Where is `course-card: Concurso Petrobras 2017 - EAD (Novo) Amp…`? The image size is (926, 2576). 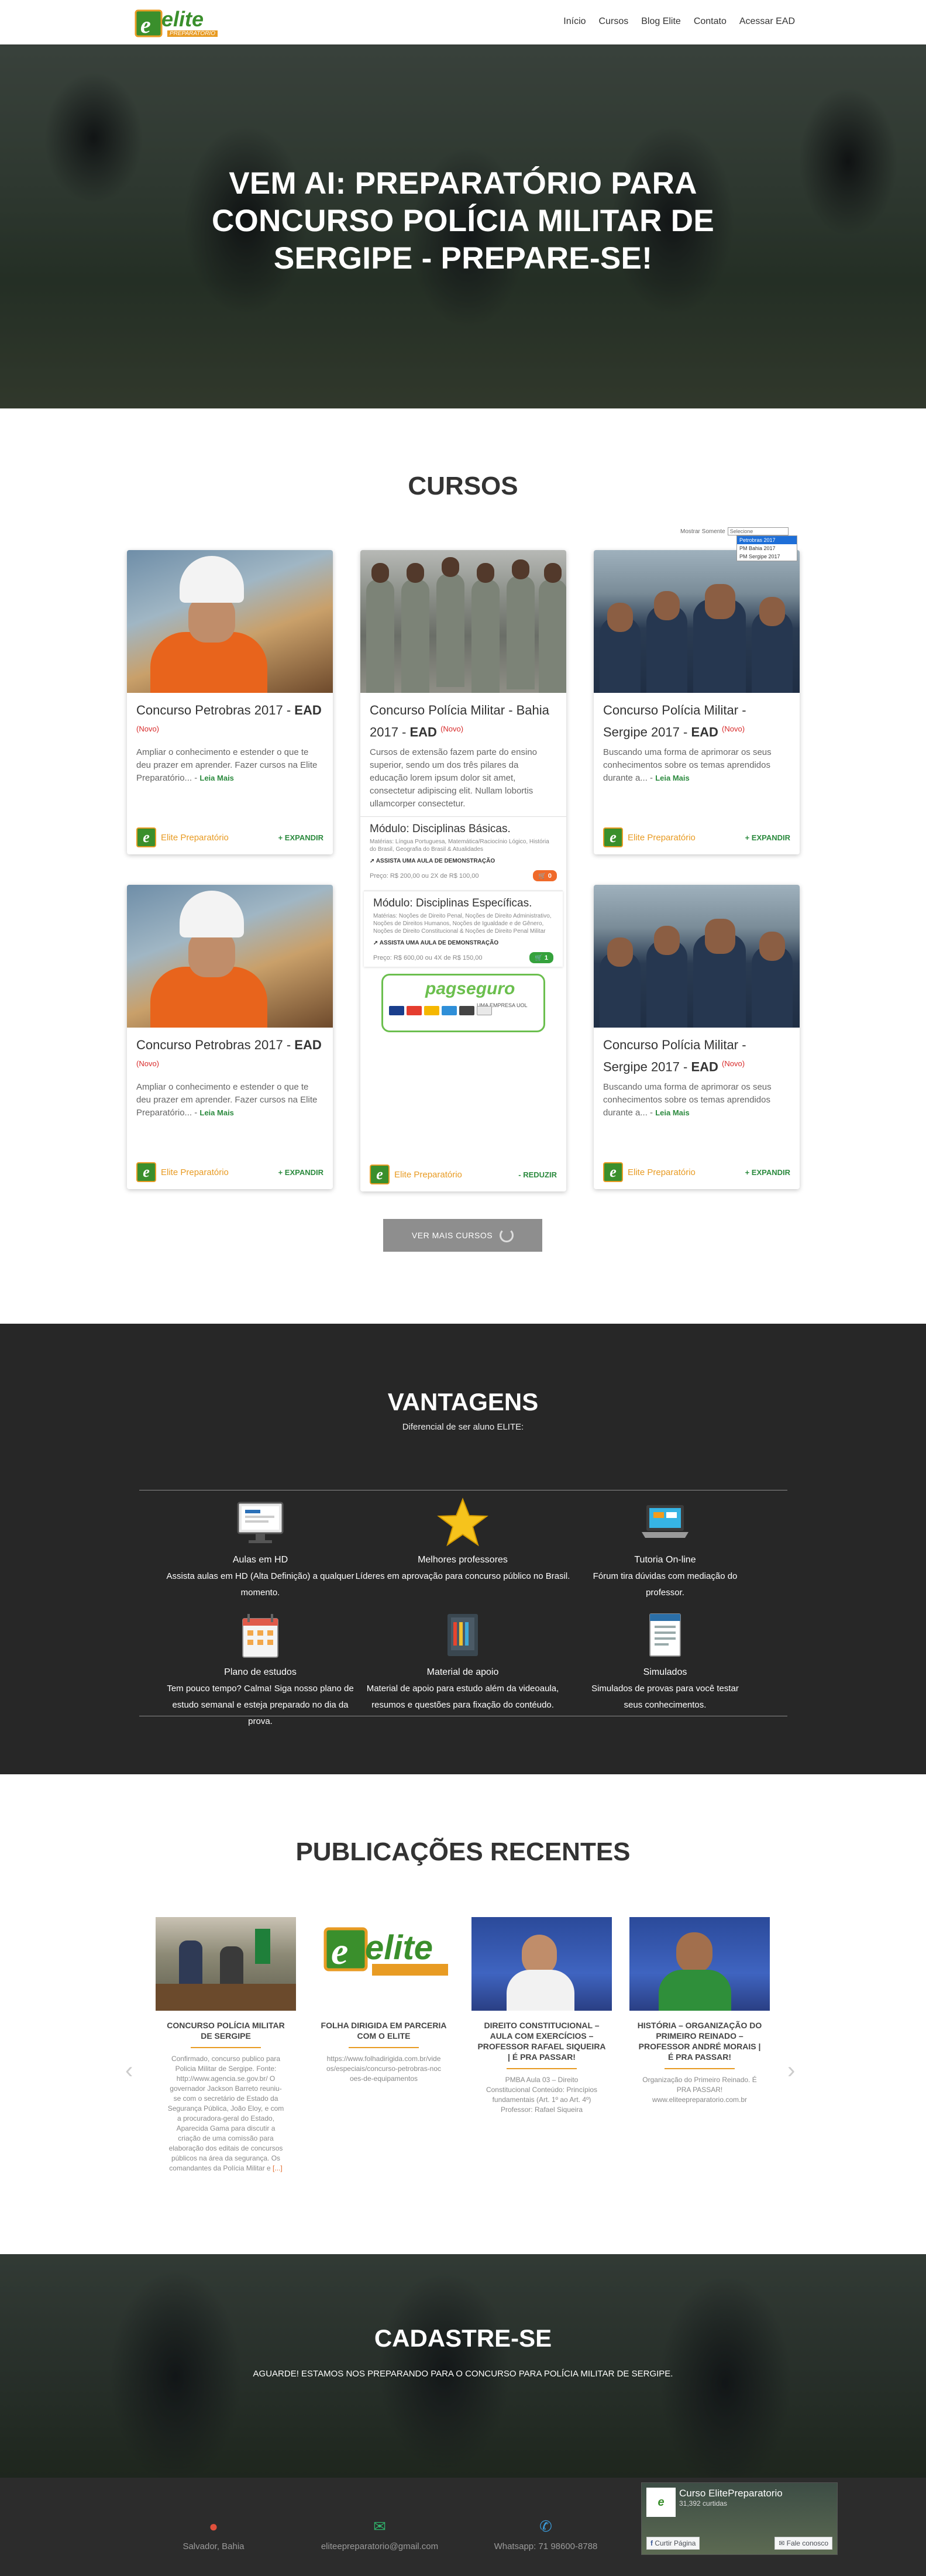 course-card: Concurso Petrobras 2017 - EAD (Novo) Amp… is located at coordinates (230, 1037).